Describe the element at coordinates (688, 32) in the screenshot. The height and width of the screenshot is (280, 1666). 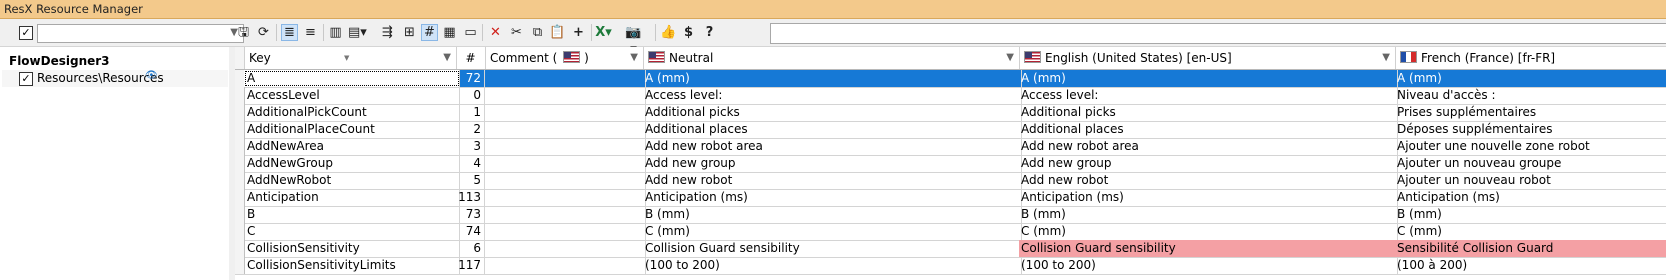
I see `donate-icon: $` at that location.